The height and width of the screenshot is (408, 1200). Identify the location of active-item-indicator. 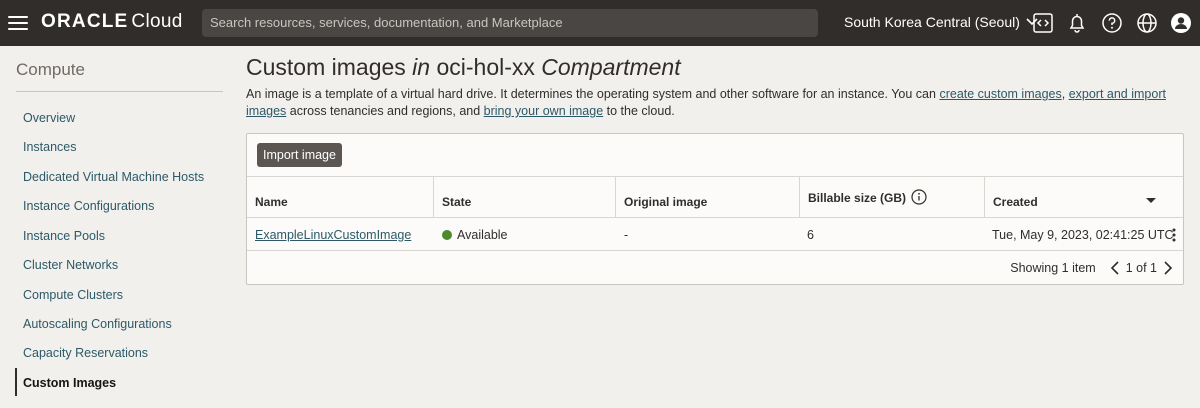
(16, 382).